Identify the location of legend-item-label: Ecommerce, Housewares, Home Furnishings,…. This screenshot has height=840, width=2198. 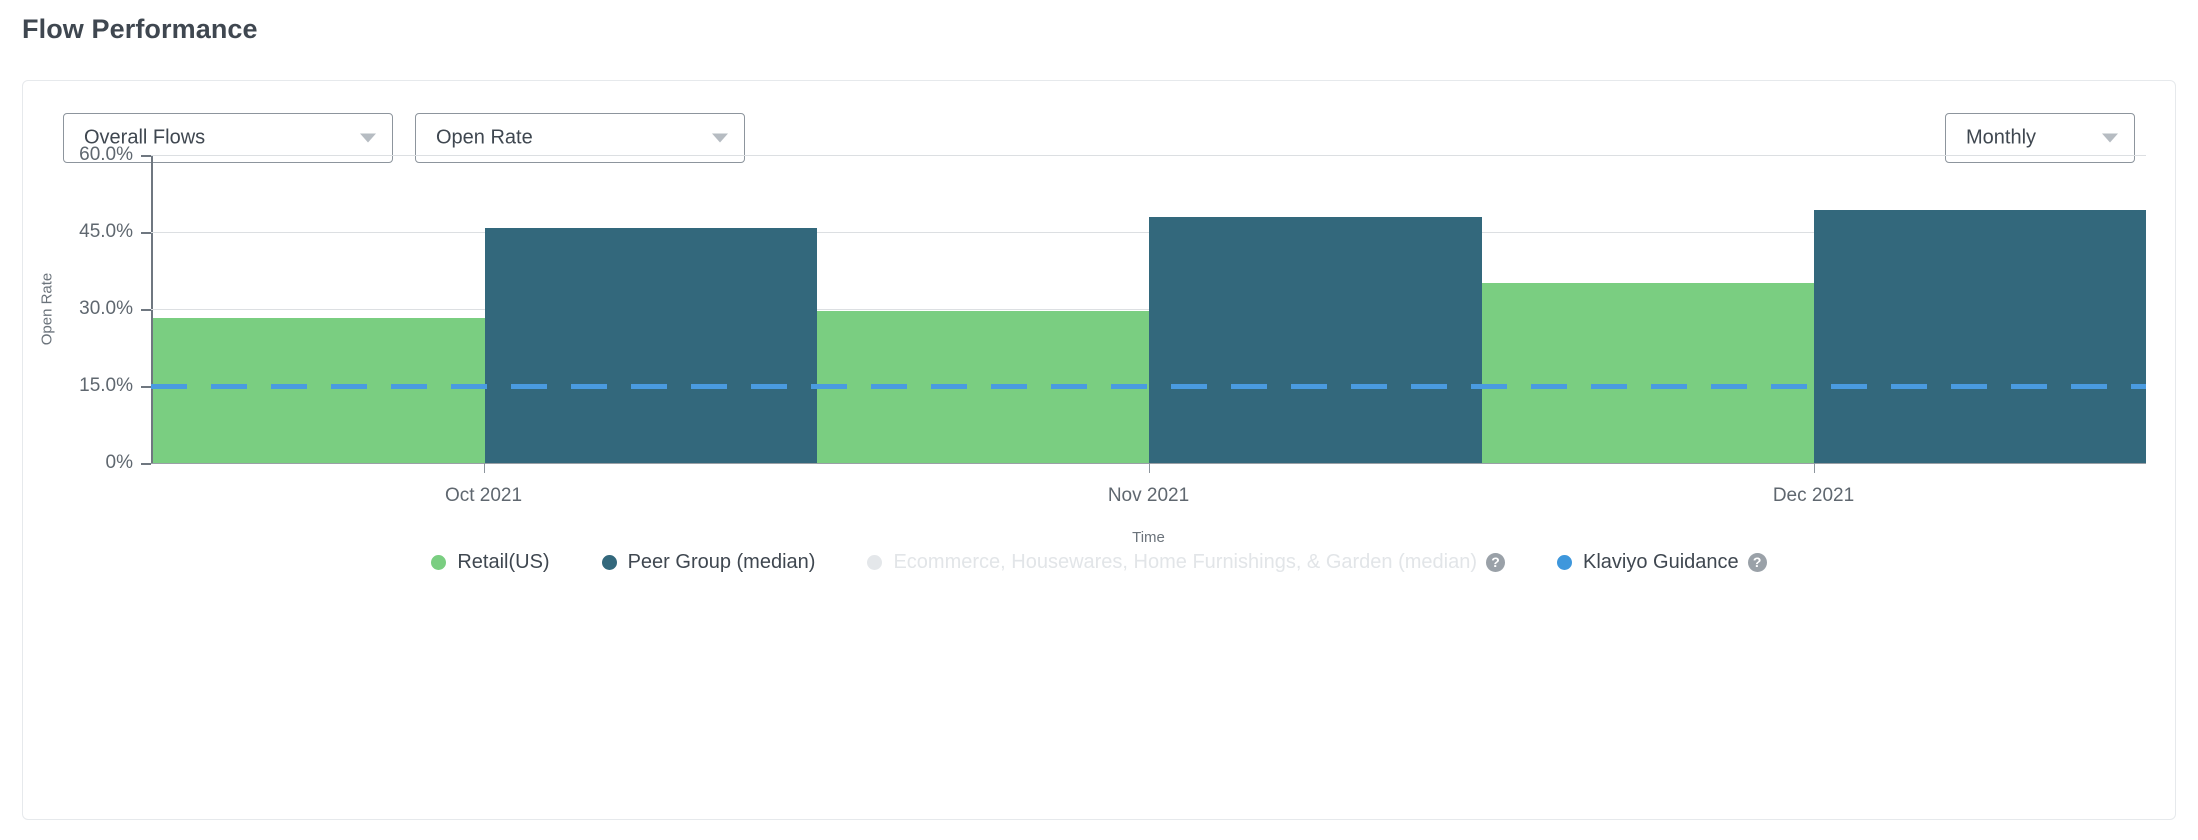
(1185, 562).